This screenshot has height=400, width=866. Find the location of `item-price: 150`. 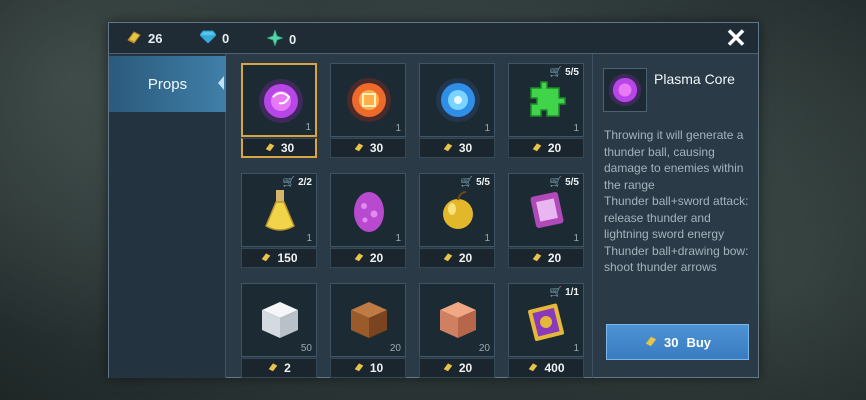

item-price: 150 is located at coordinates (279, 258).